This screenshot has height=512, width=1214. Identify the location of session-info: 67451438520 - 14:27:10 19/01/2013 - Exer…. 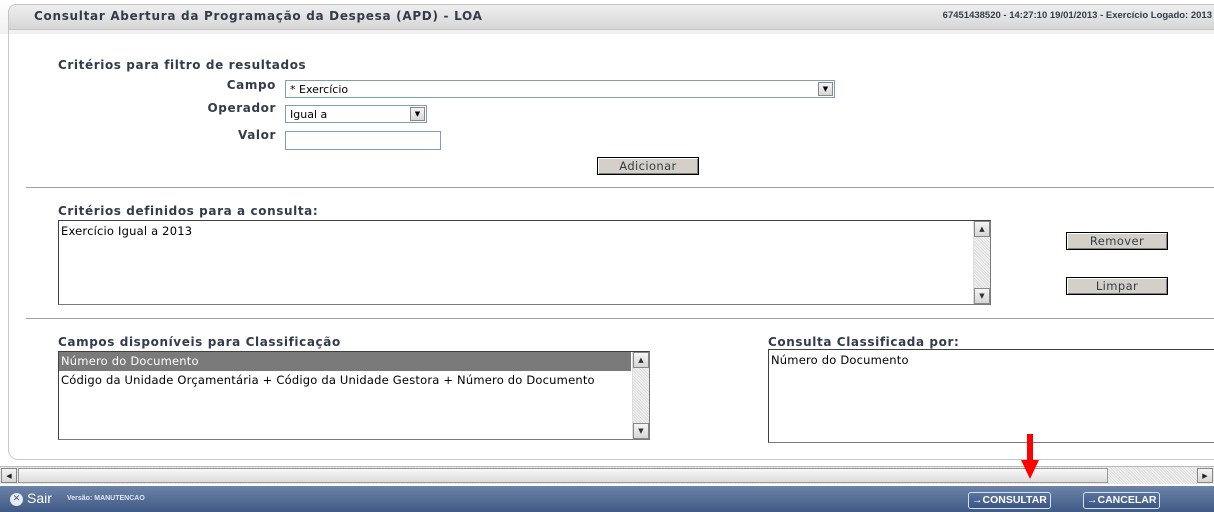
(1077, 15).